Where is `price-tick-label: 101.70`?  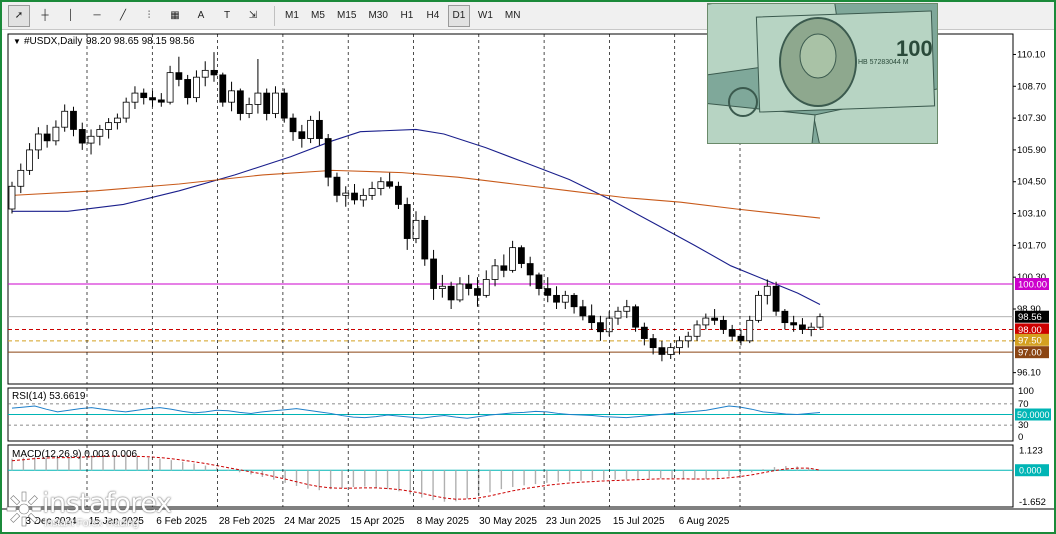
price-tick-label: 101.70 is located at coordinates (1031, 245).